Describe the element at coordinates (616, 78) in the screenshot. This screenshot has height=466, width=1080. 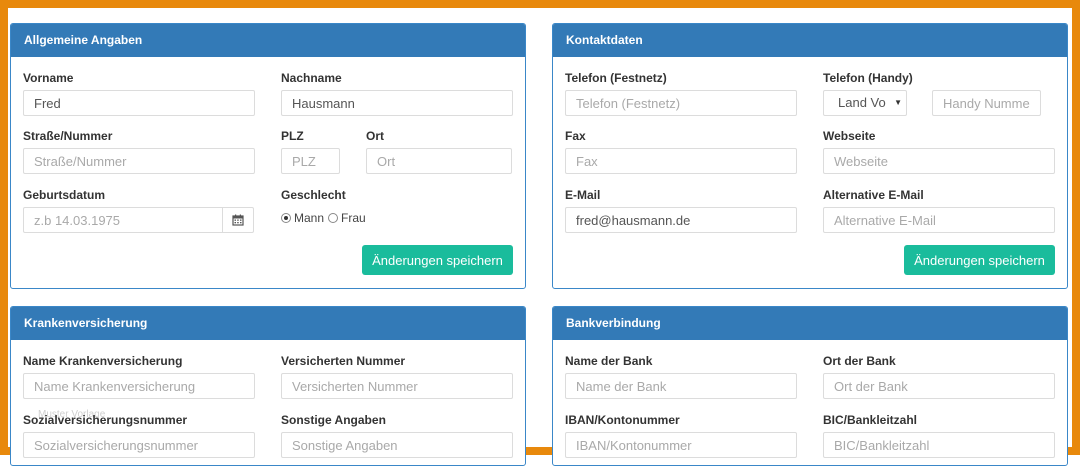
I see `festnetz-label: Telefon (Festnetz)` at that location.